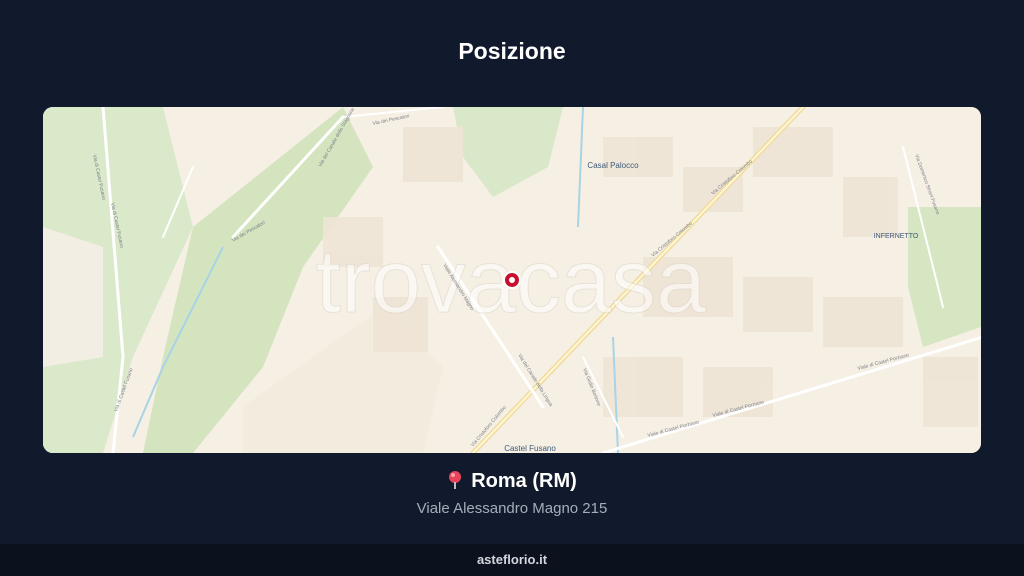 Image resolution: width=1024 pixels, height=576 pixels. What do you see at coordinates (512, 51) in the screenshot?
I see `page-title: Posizione` at bounding box center [512, 51].